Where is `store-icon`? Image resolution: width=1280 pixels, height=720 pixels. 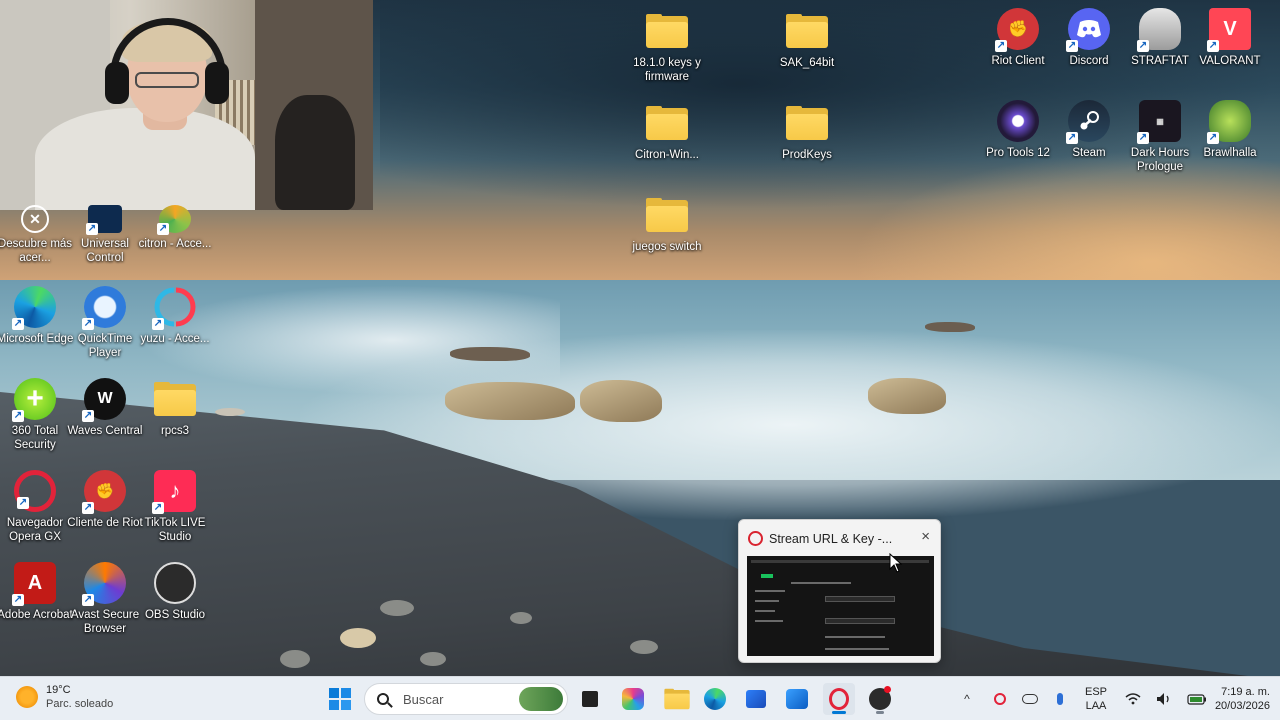
store-icon is located at coordinates (756, 699).